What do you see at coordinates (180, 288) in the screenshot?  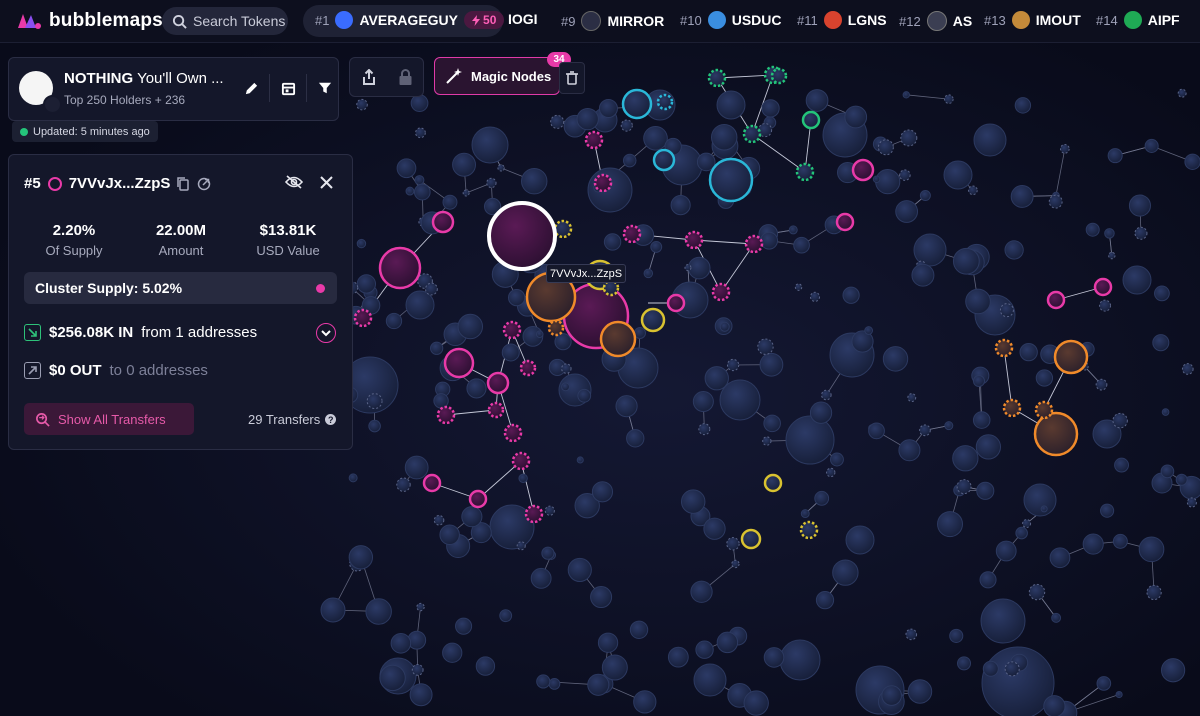 I see `cluster-supply-bar: Cluster Supply: 5.02%` at bounding box center [180, 288].